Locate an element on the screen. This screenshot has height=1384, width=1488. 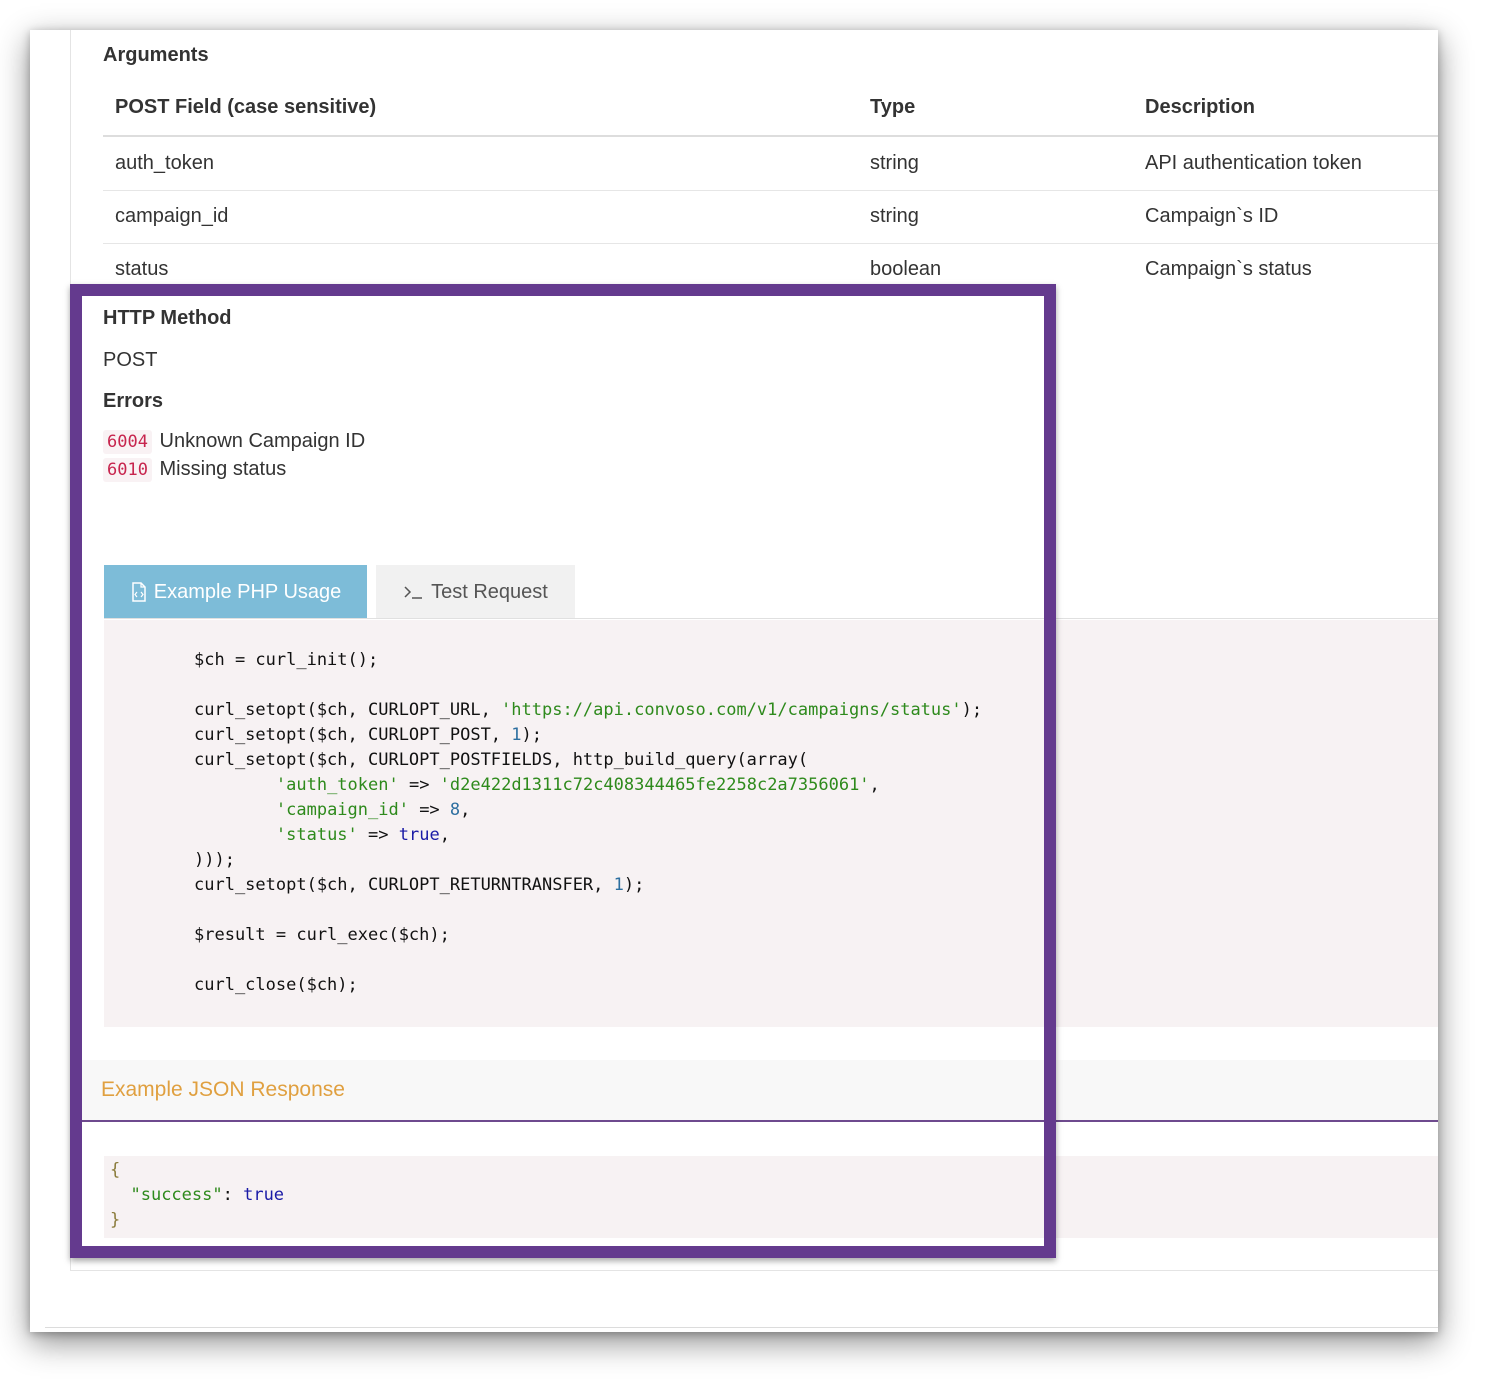
column-header-description: Description is located at coordinates (1200, 107).